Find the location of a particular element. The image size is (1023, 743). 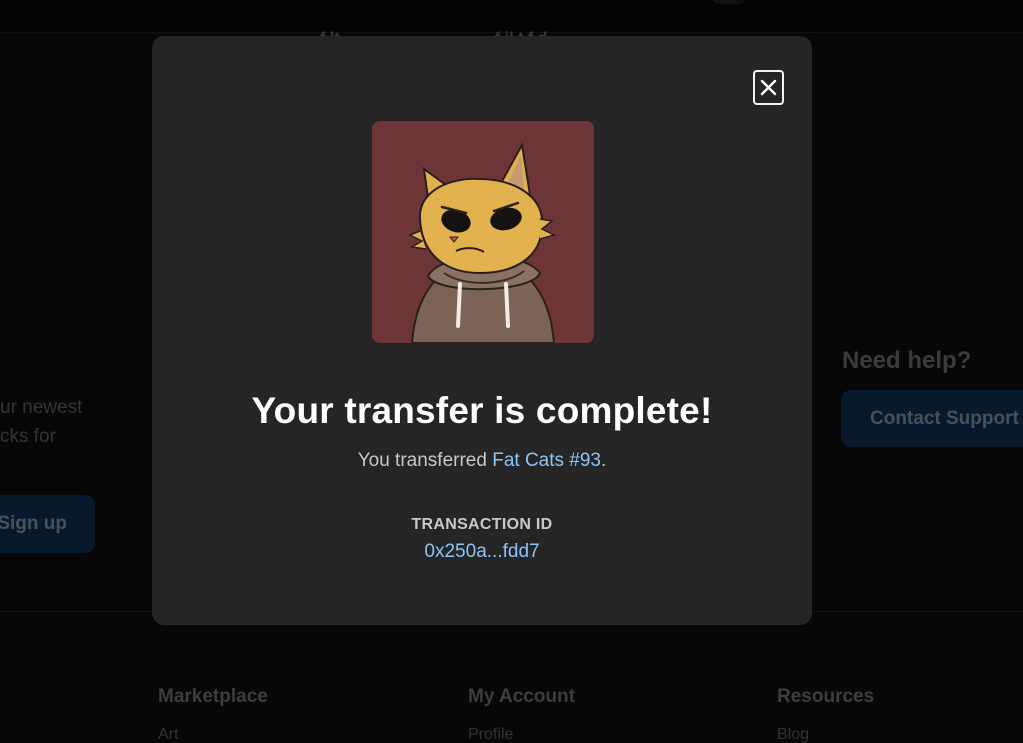

transaction-id-link: 0x250a...fdd7 is located at coordinates (482, 552).